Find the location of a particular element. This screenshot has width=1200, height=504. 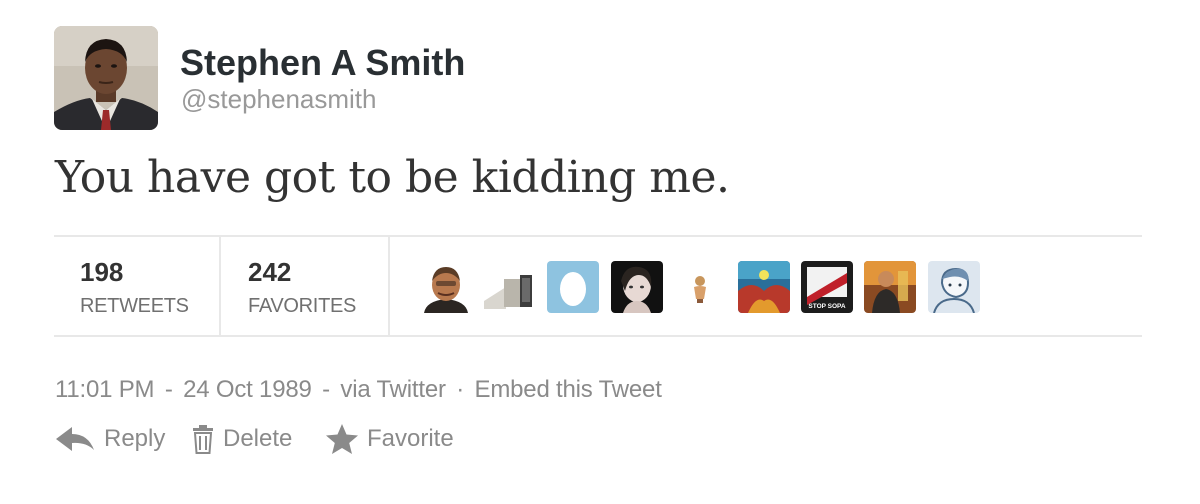

avatar-photo-icon is located at coordinates (106, 78).